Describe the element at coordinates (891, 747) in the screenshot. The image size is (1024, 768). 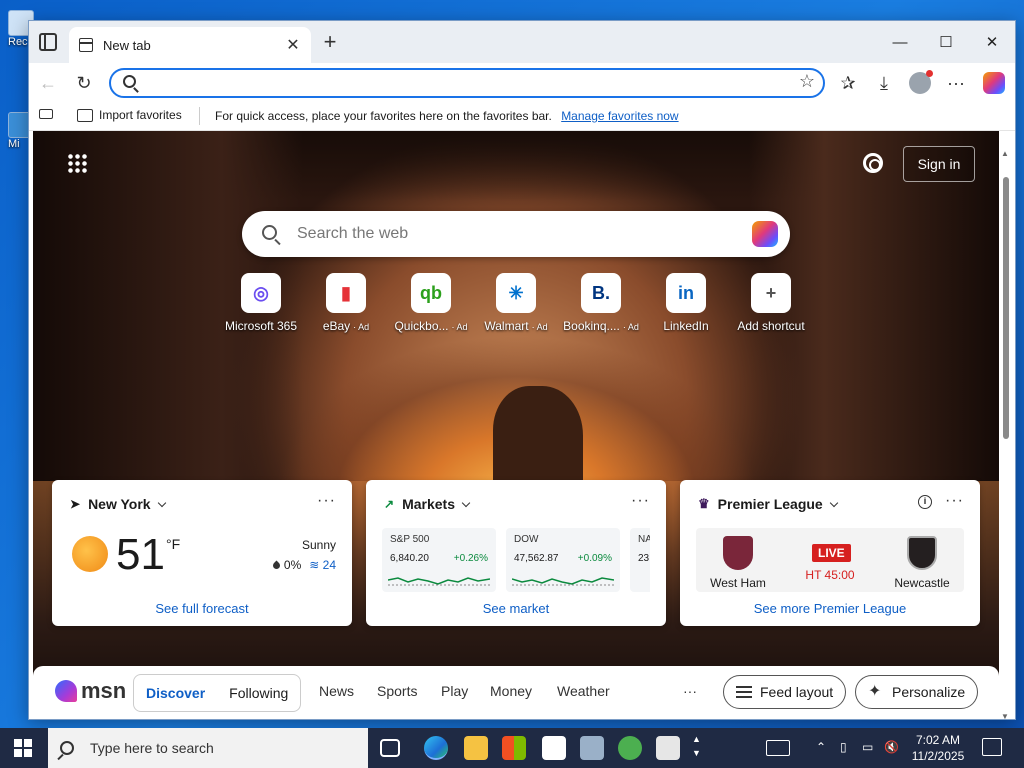
I see `volume-muted-icon: 🔇` at that location.